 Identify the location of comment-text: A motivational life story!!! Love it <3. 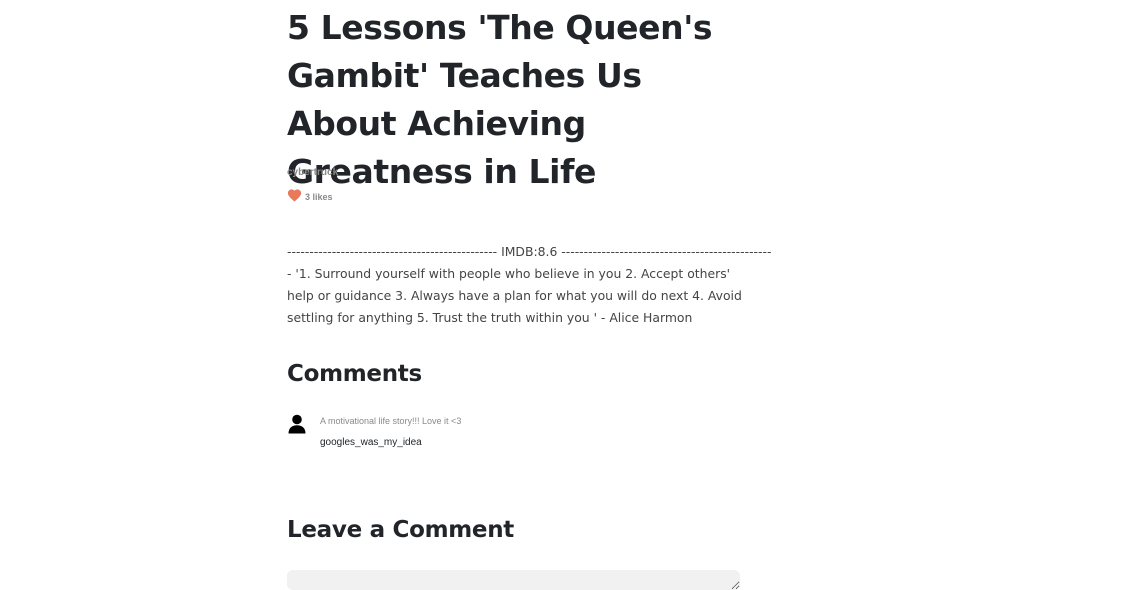
(391, 421).